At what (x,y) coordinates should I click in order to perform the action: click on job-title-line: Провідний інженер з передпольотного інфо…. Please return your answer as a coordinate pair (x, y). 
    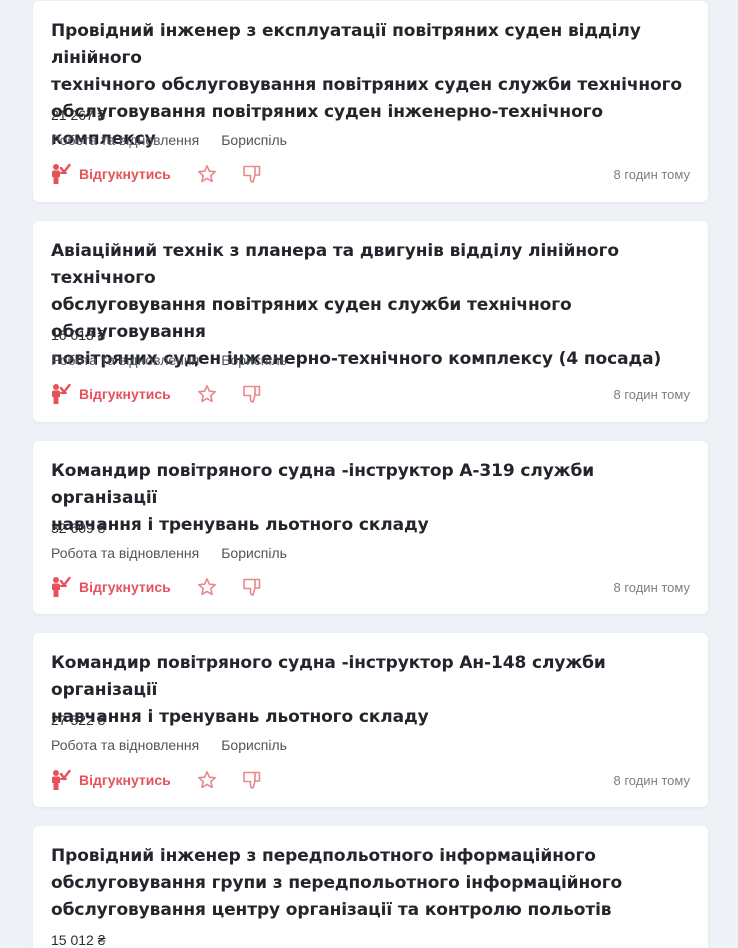
    Looking at the image, I should click on (323, 856).